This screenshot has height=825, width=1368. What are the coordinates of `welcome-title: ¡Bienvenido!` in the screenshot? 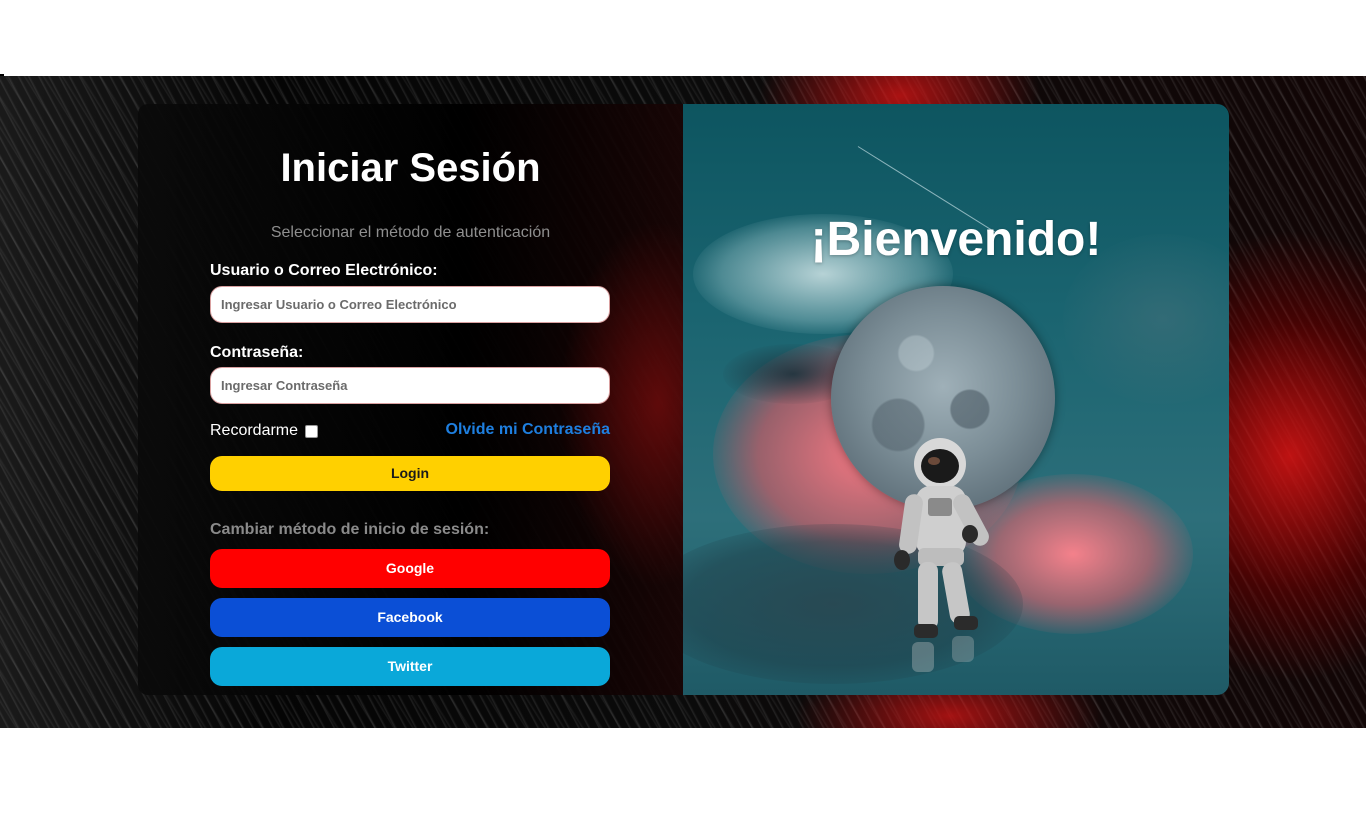 It's located at (956, 239).